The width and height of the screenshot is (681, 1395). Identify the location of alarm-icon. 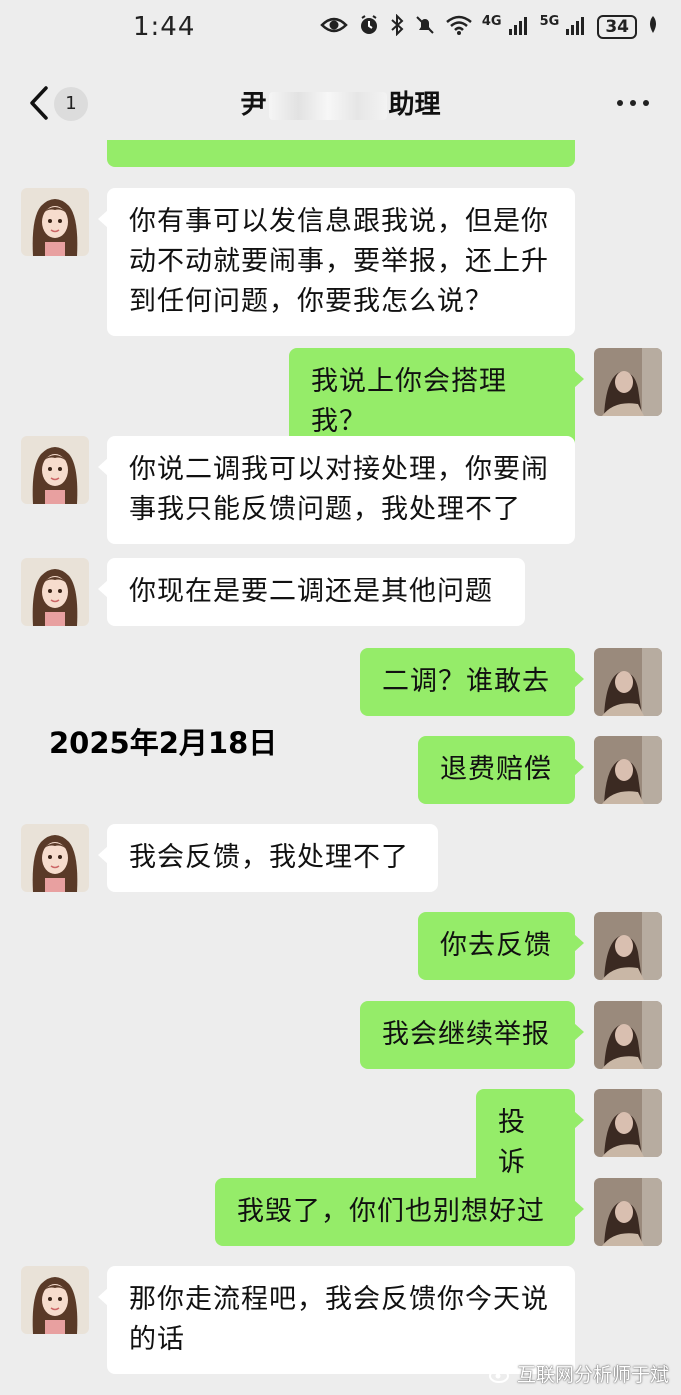
(369, 26).